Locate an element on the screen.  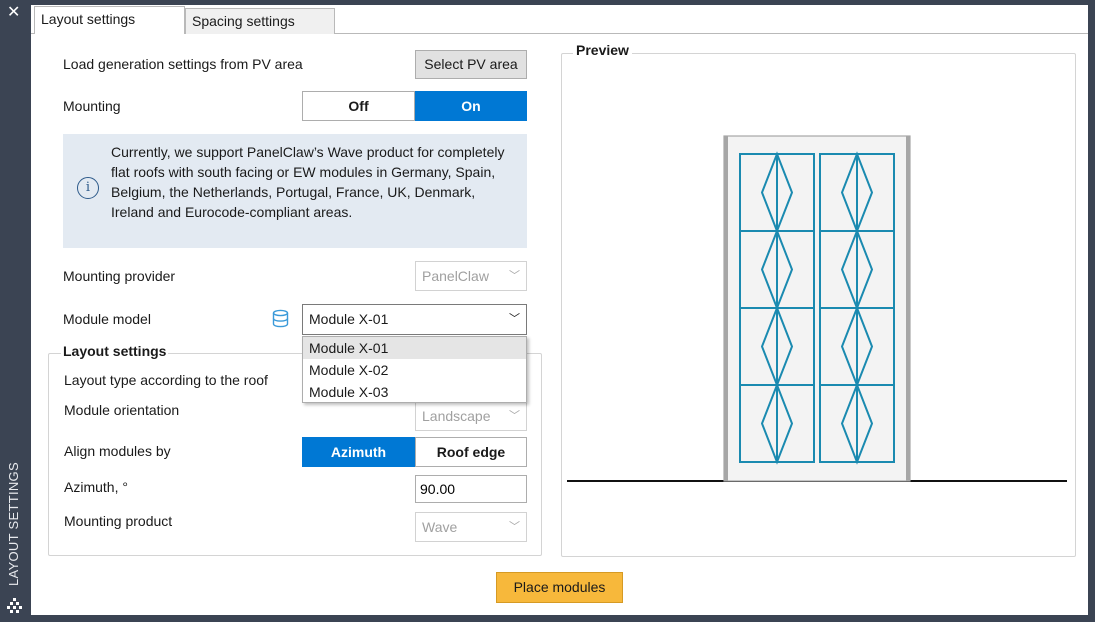
database-icon is located at coordinates (280, 318).